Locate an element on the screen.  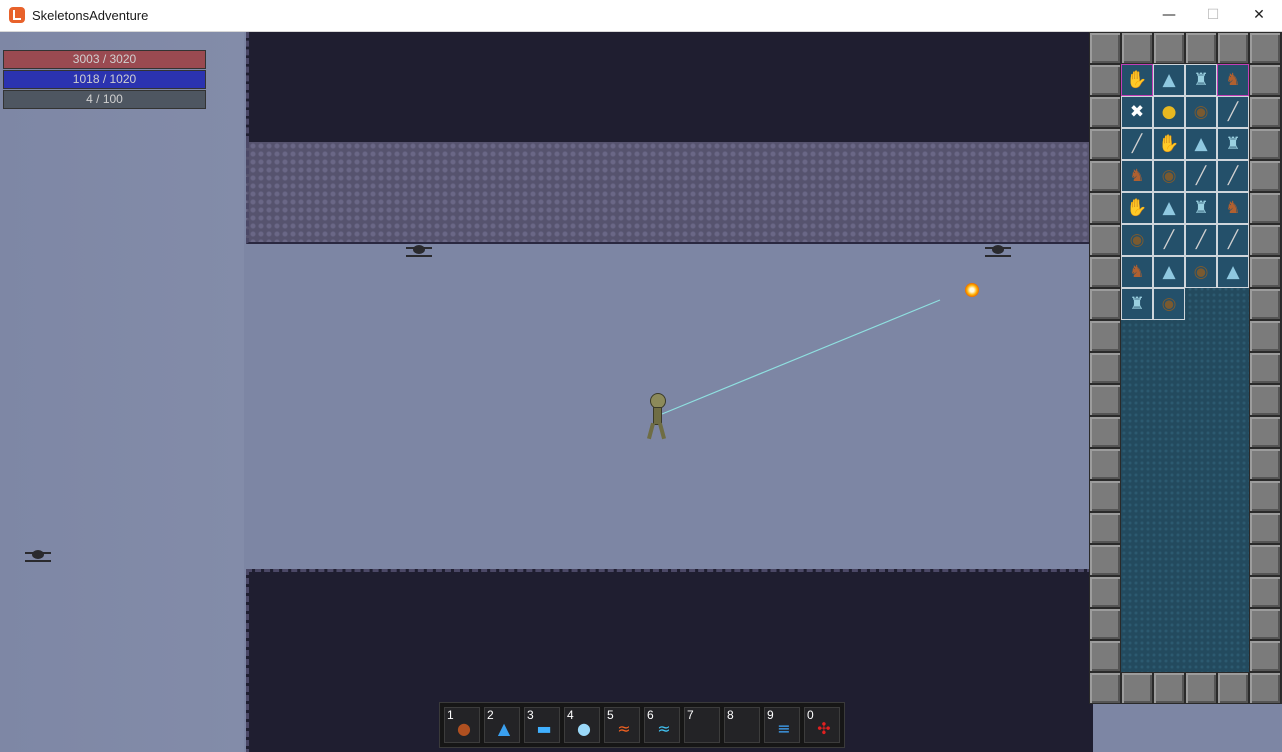
hotbar-slot-3: 3 ▬ is located at coordinates (542, 725).